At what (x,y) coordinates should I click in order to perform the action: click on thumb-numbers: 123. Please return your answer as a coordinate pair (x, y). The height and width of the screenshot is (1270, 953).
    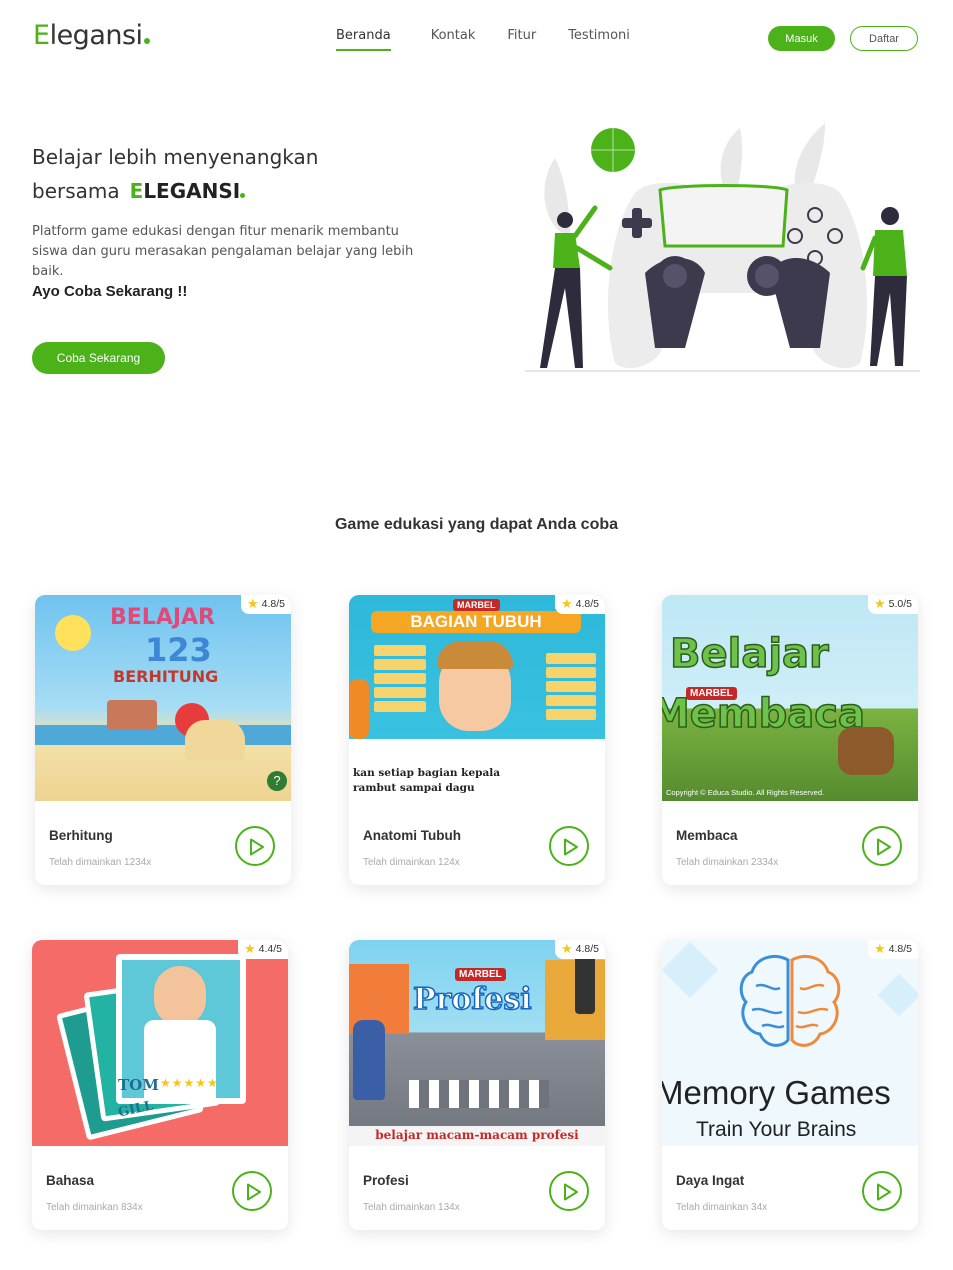
    Looking at the image, I should click on (178, 650).